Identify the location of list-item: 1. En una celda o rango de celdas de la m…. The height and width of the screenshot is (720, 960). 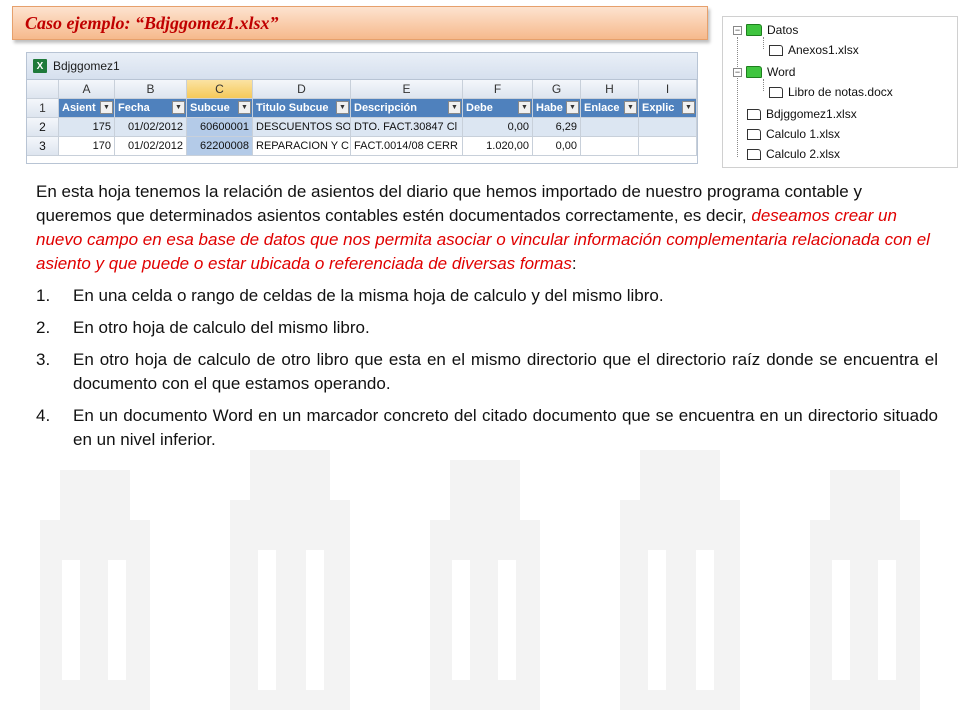
(350, 295).